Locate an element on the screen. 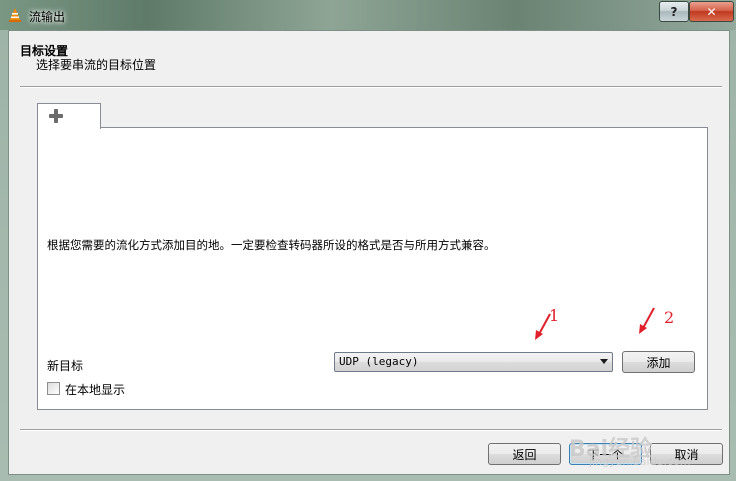  plus-icon is located at coordinates (56, 116).